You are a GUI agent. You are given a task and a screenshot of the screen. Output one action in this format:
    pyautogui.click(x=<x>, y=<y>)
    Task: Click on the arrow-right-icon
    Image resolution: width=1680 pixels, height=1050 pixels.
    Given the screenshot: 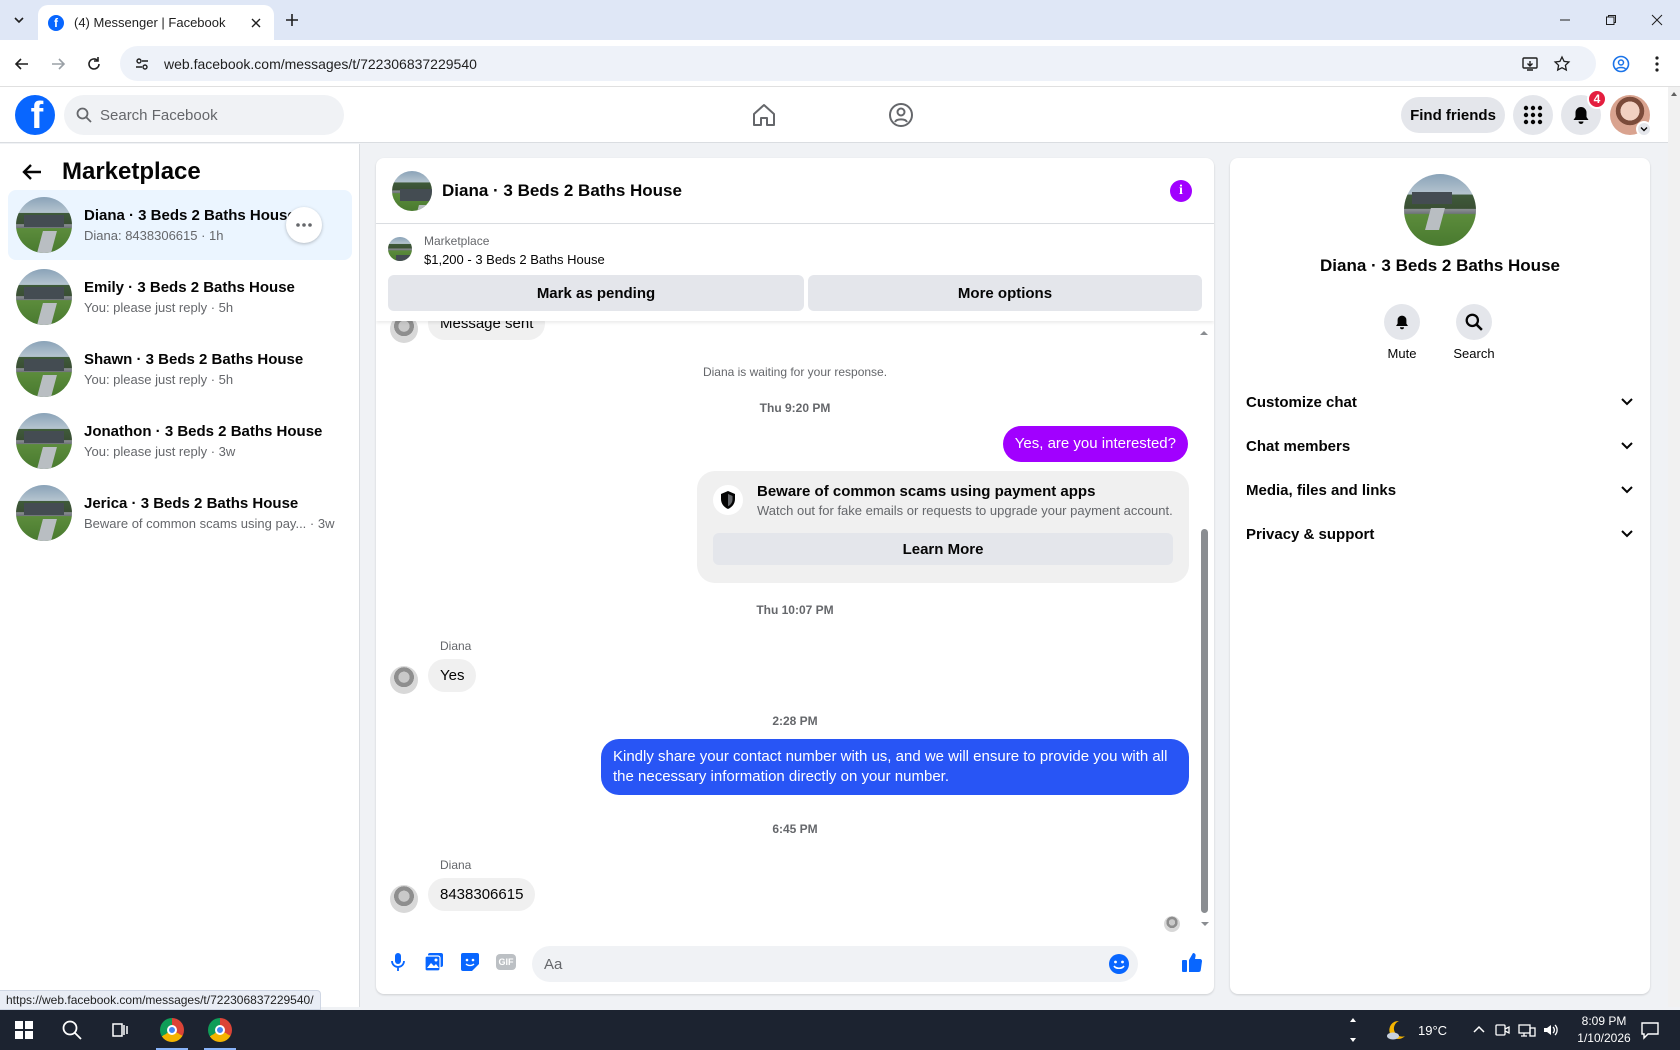 What is the action you would take?
    pyautogui.click(x=59, y=64)
    